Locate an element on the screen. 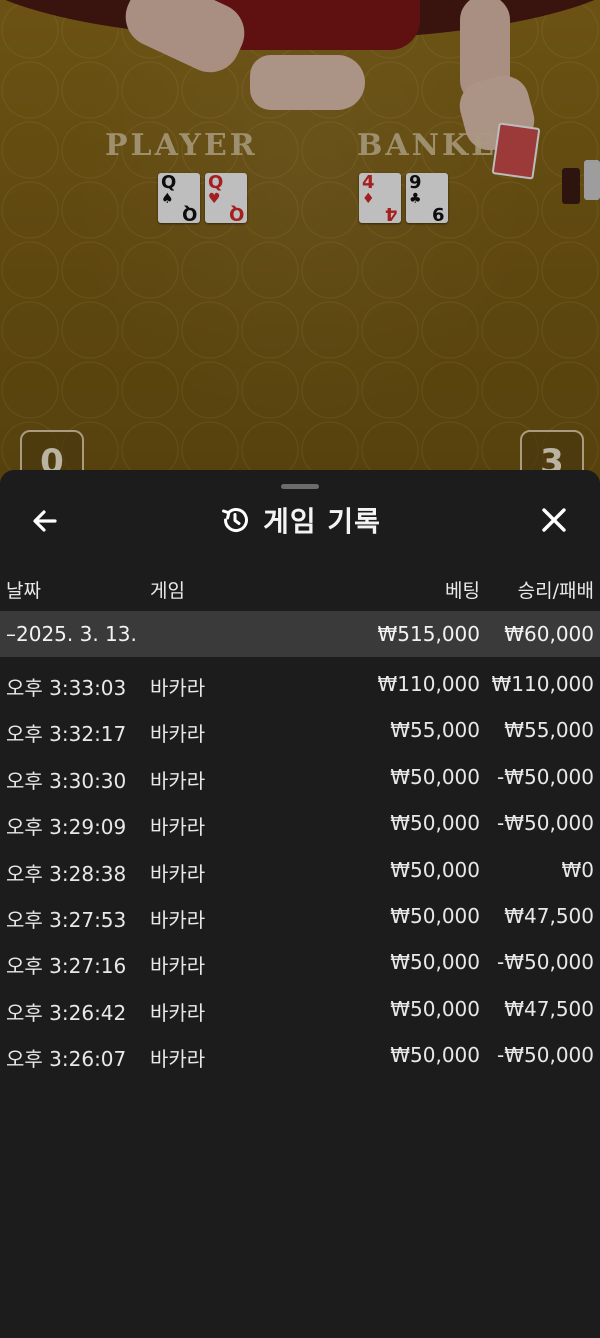 The image size is (600, 1338). column-header-game: 게임 is located at coordinates (167, 591).